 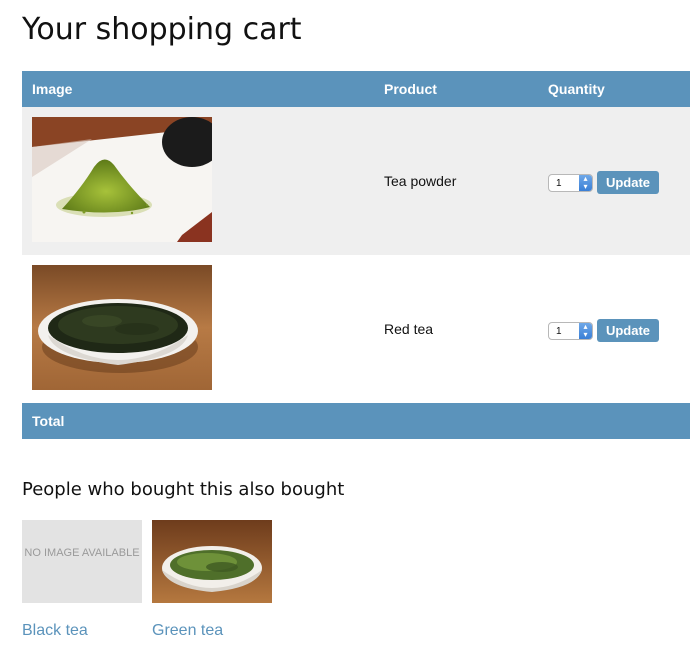 What do you see at coordinates (183, 489) in the screenshot?
I see `also-bought-title: People who bought this also bought` at bounding box center [183, 489].